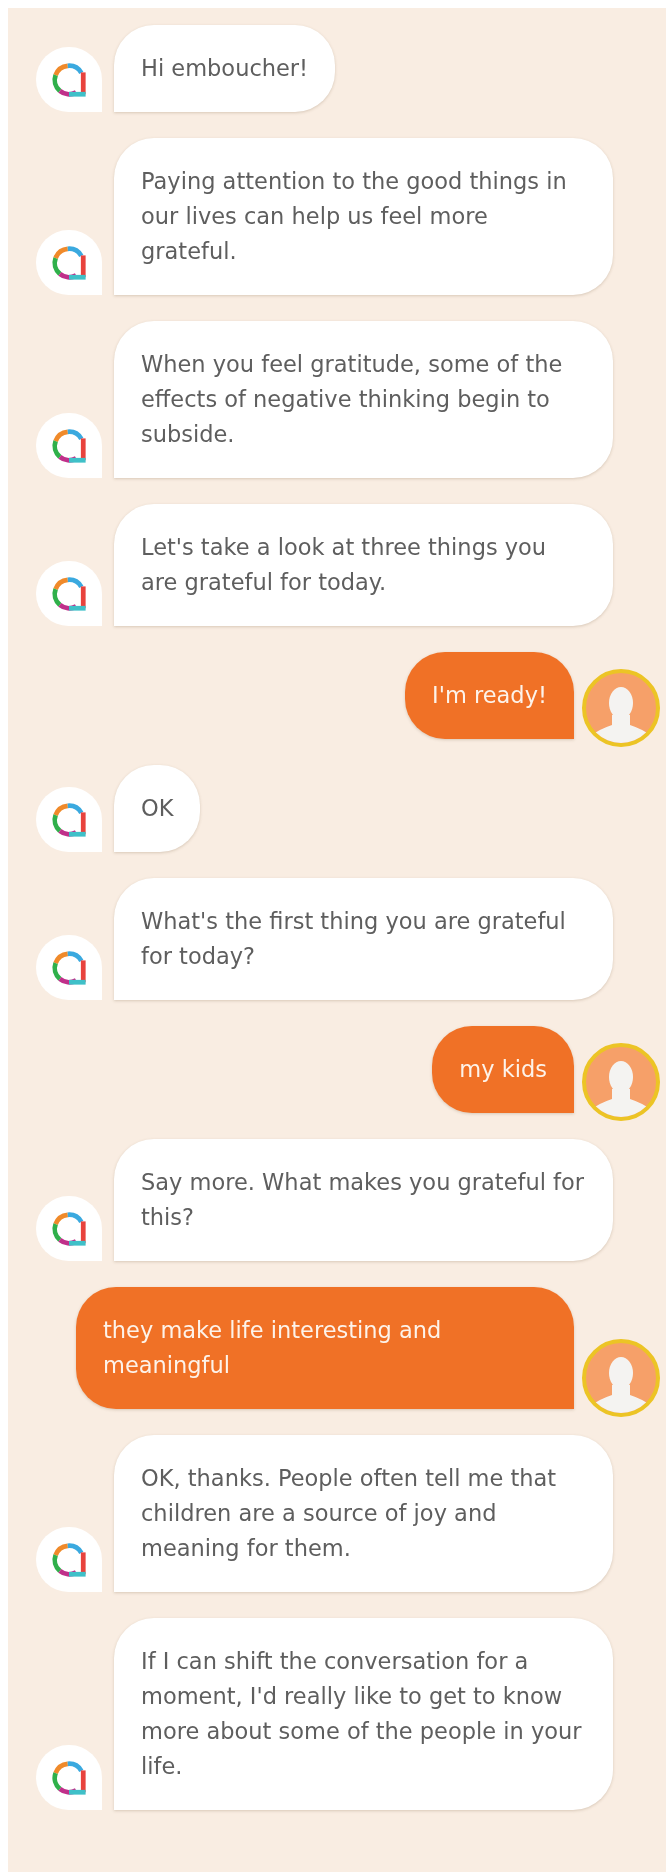 Image resolution: width=666 pixels, height=1872 pixels. What do you see at coordinates (363, 565) in the screenshot?
I see `bot-message: Let's take a look at three things you are grateful for today.` at bounding box center [363, 565].